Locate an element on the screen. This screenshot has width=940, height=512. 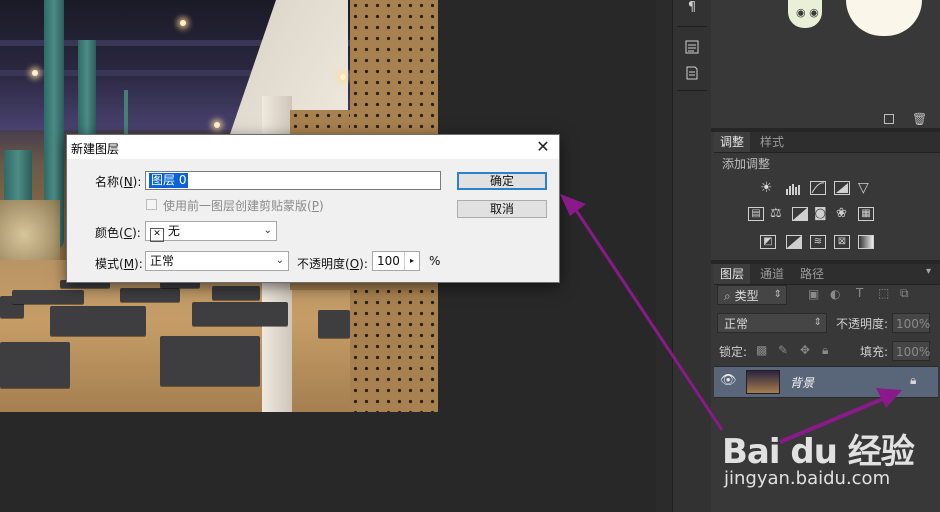
baidu-watermark-url: jingyan.baidu.com is located at coordinates (807, 478).